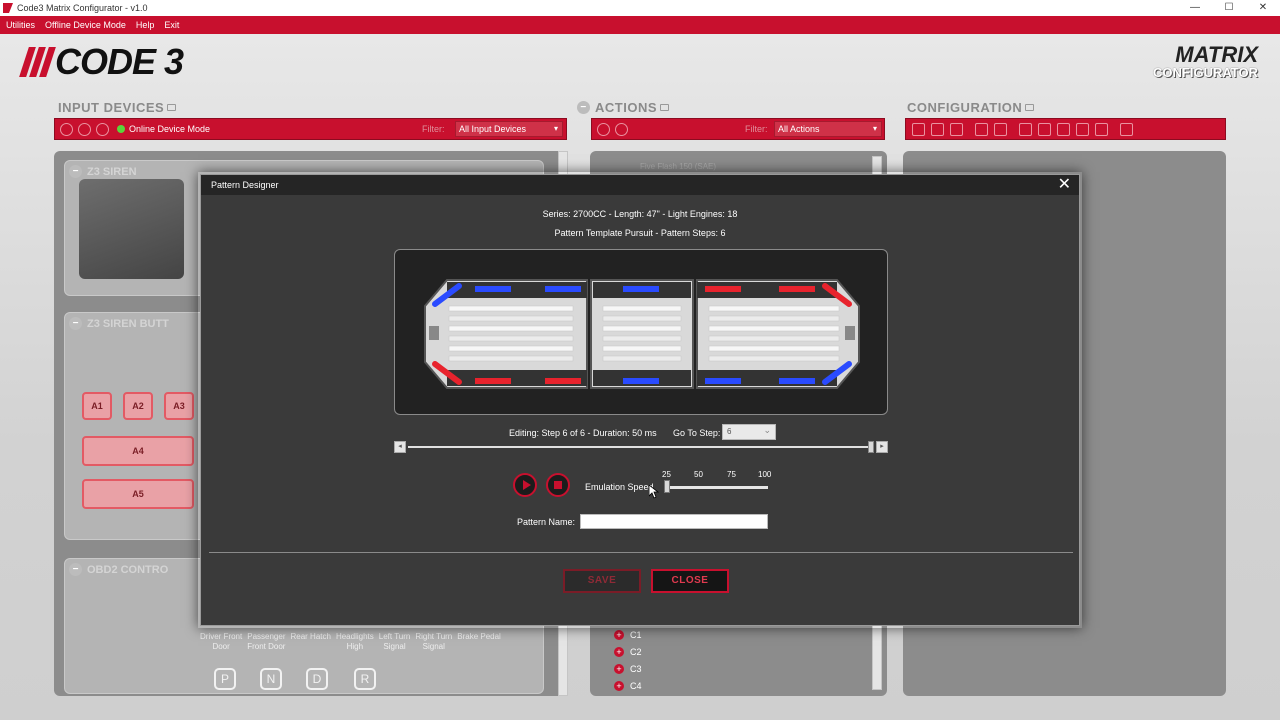 This screenshot has height=720, width=1280. What do you see at coordinates (602, 581) in the screenshot?
I see `save-button: SAVE` at bounding box center [602, 581].